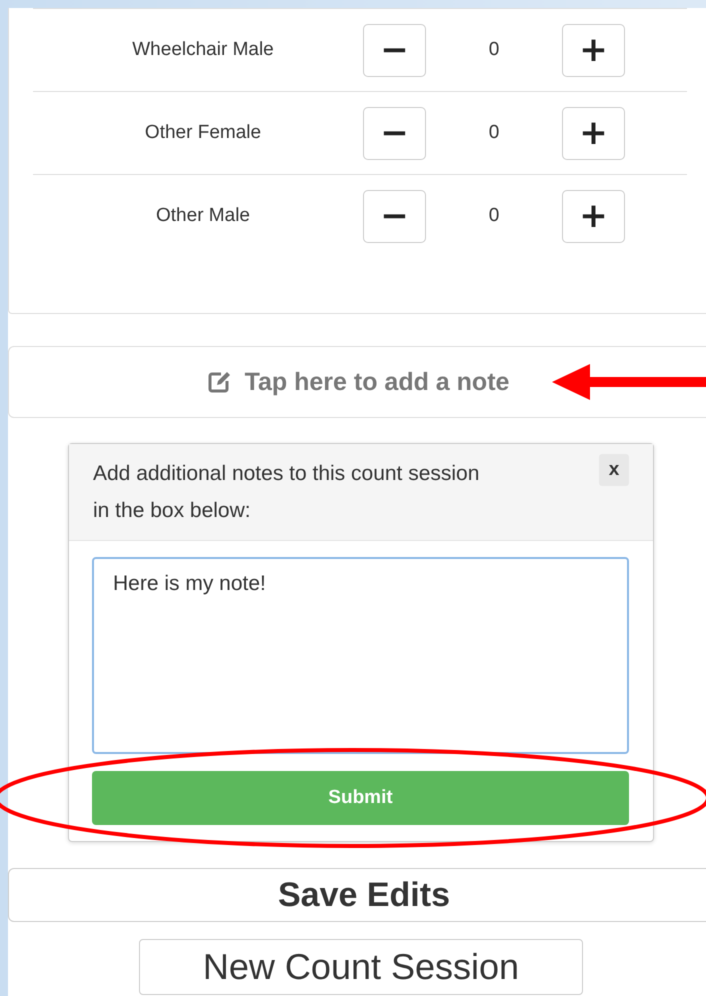 This screenshot has height=996, width=706. What do you see at coordinates (614, 470) in the screenshot?
I see `close-button: x` at bounding box center [614, 470].